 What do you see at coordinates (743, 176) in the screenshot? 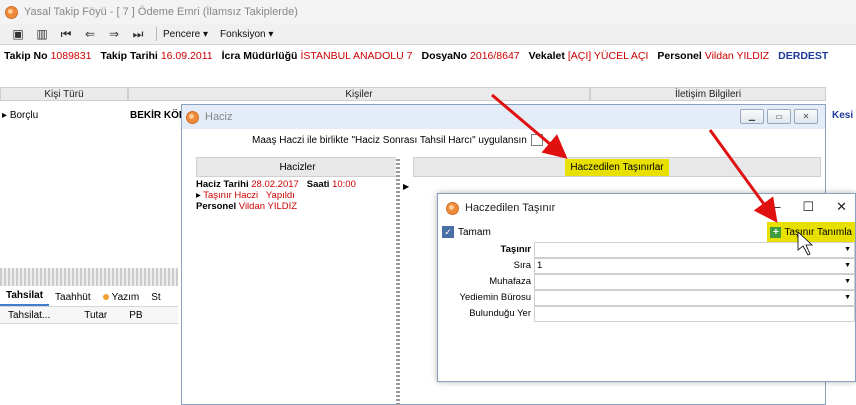
I see `arrow-to-tanimla` at bounding box center [743, 176].